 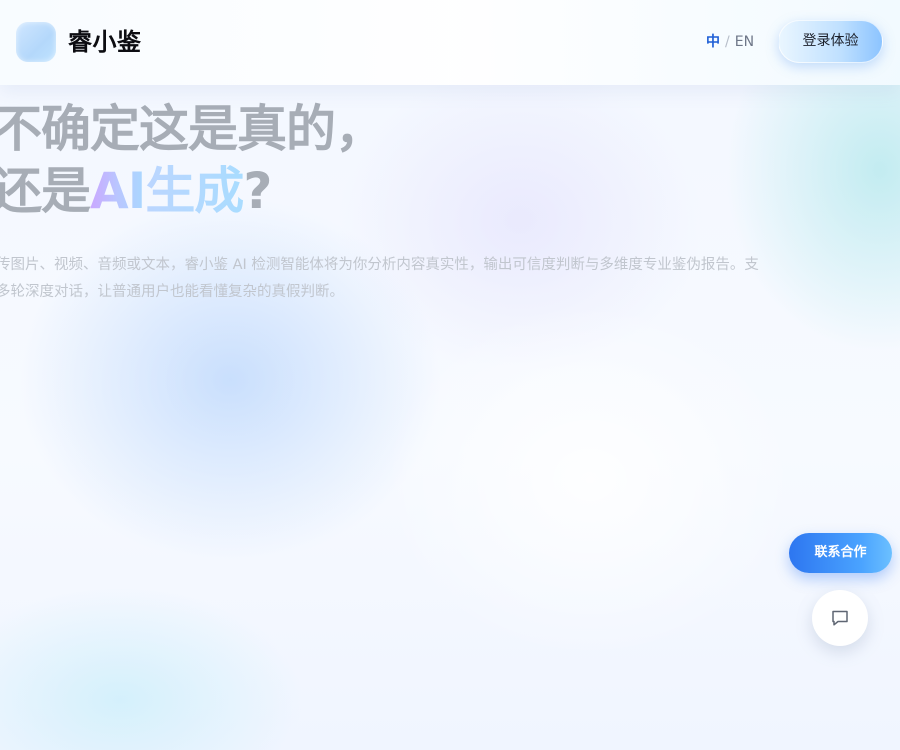 I want to click on hero-title: 不确定这是真的， 还是AI生成?, so click(x=192, y=160).